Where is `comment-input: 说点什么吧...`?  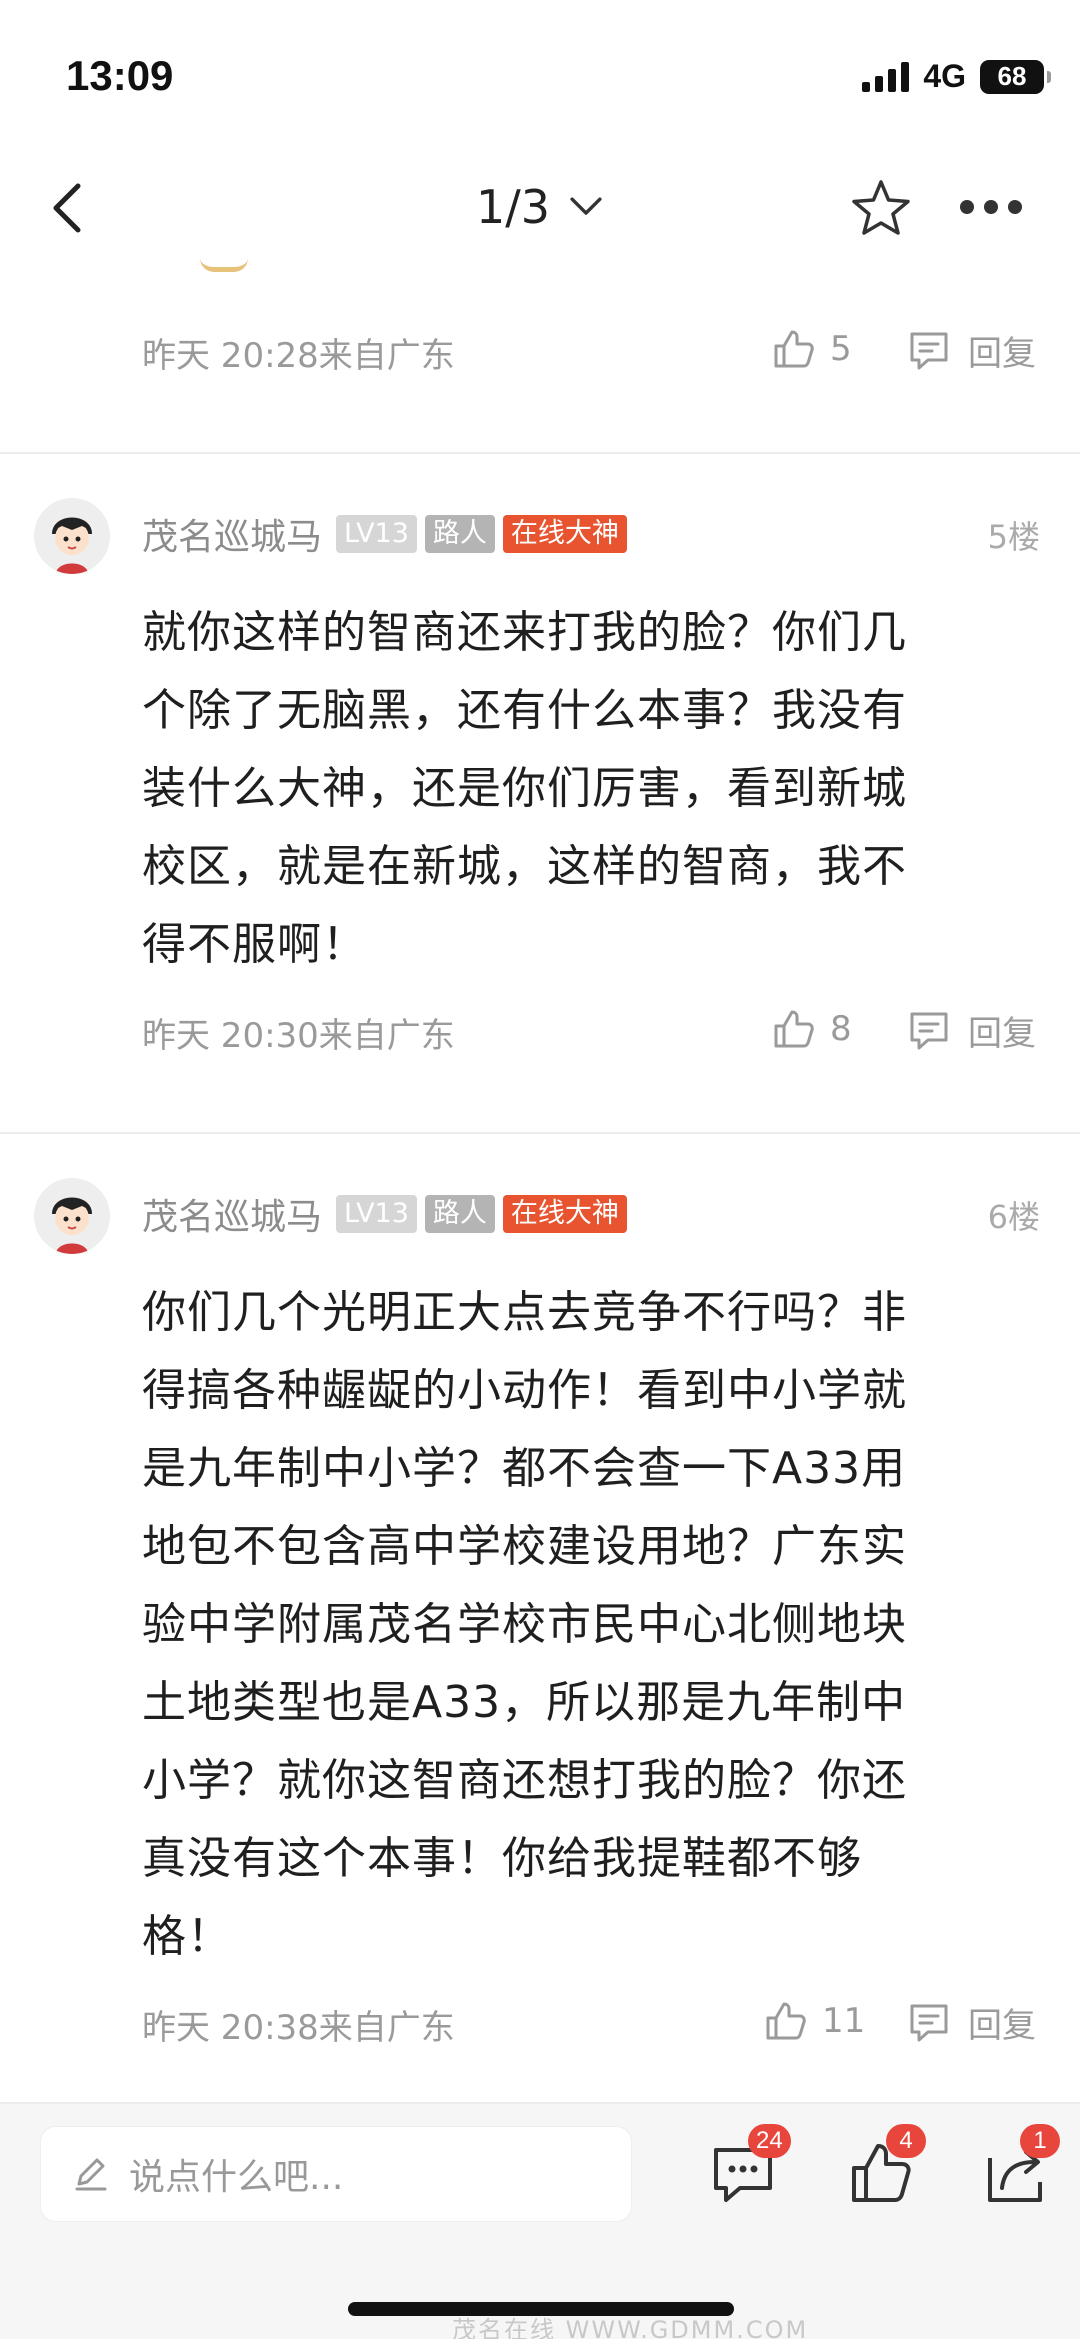 comment-input: 说点什么吧... is located at coordinates (336, 2174).